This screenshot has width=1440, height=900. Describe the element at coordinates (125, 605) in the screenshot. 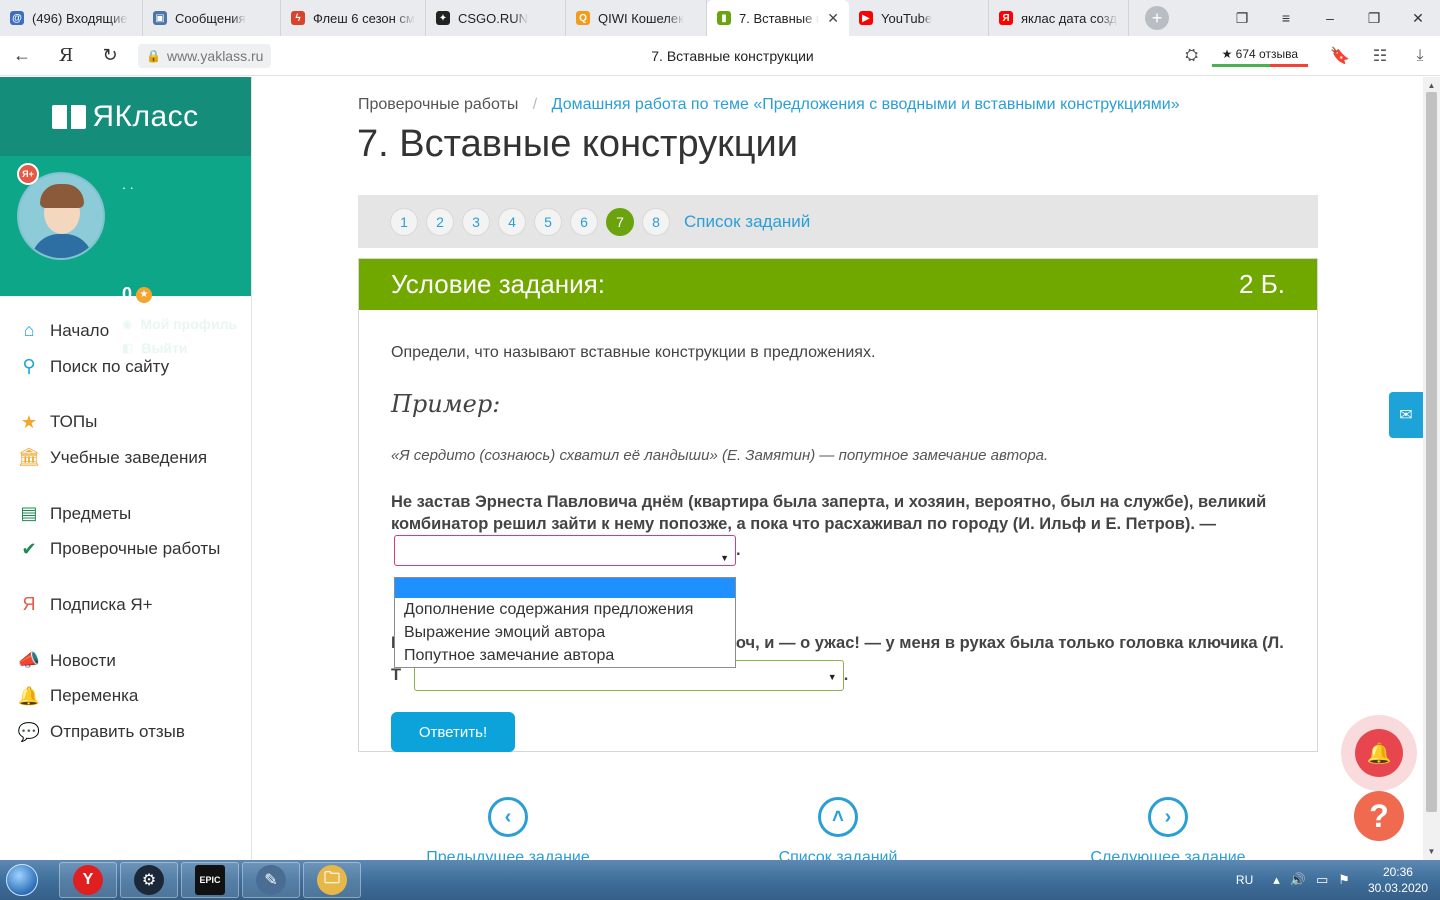

I see `sidebar-item-subscription: Я Подписка Я+` at that location.